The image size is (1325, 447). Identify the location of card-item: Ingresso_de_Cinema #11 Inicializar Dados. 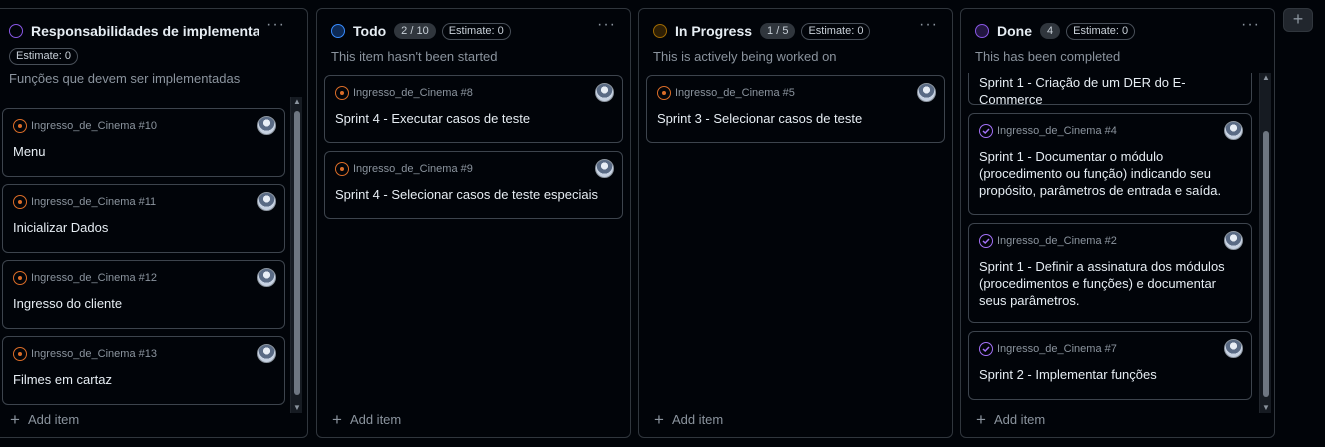
(143, 218).